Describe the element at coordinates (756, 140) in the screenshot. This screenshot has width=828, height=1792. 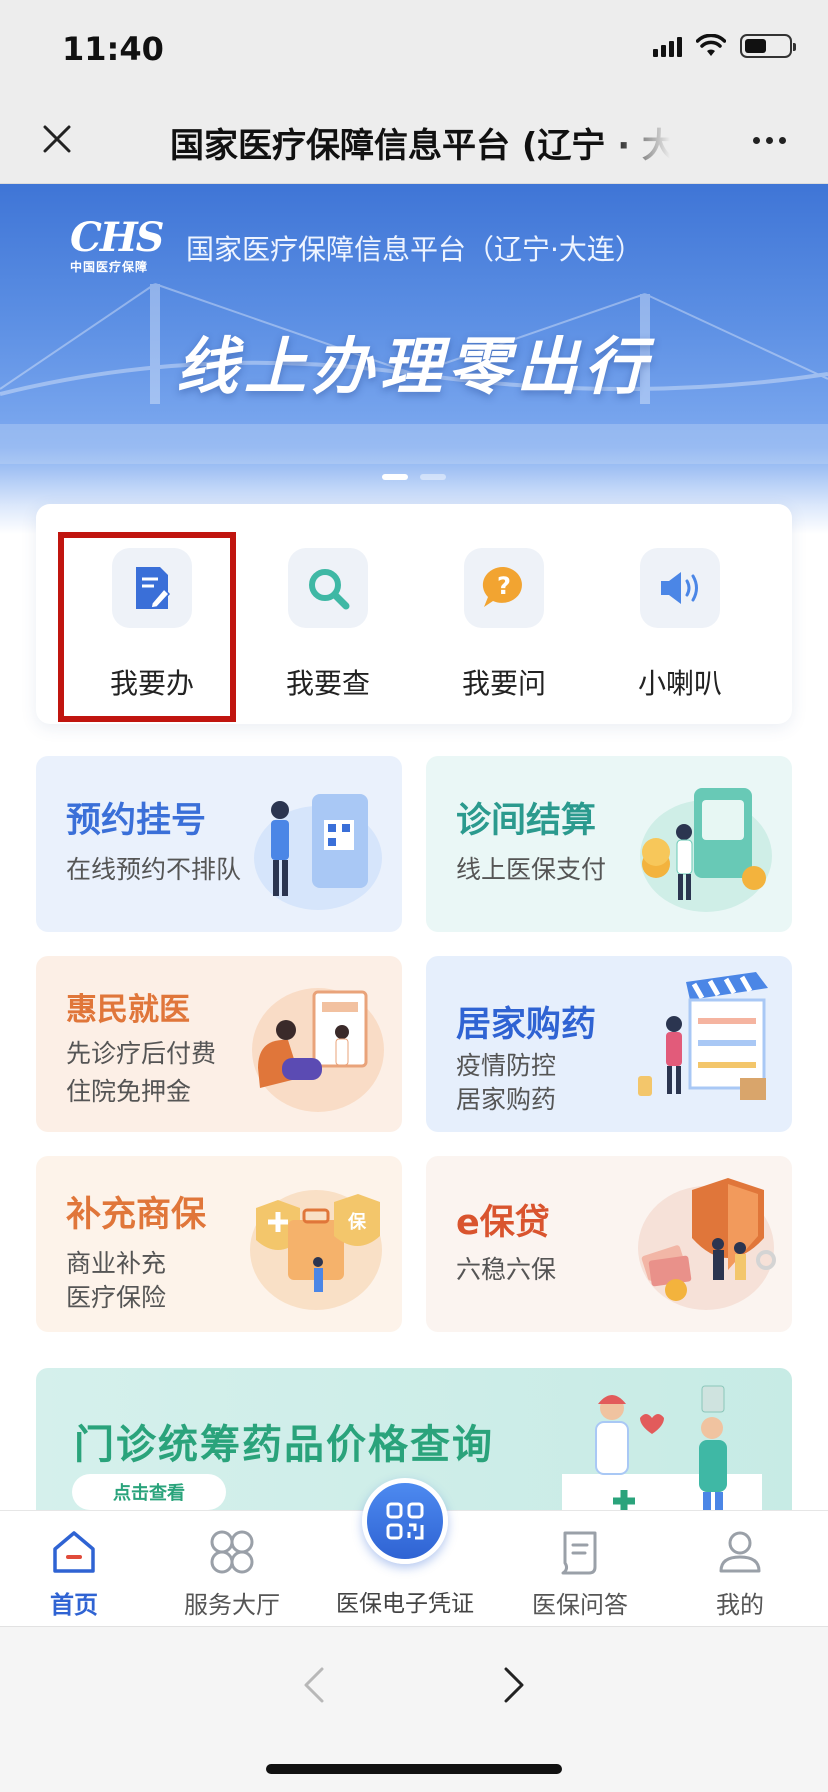
I see `more-icon` at that location.